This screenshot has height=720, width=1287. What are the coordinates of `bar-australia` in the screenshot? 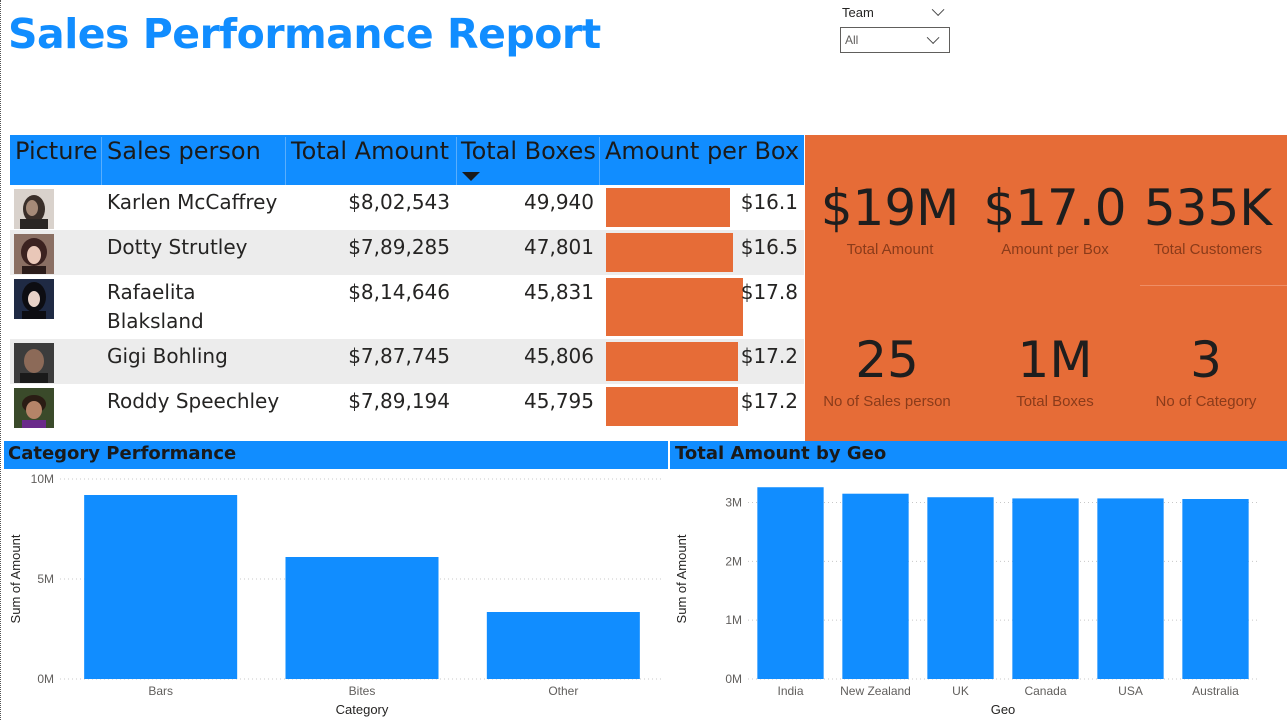 It's located at (1215, 589).